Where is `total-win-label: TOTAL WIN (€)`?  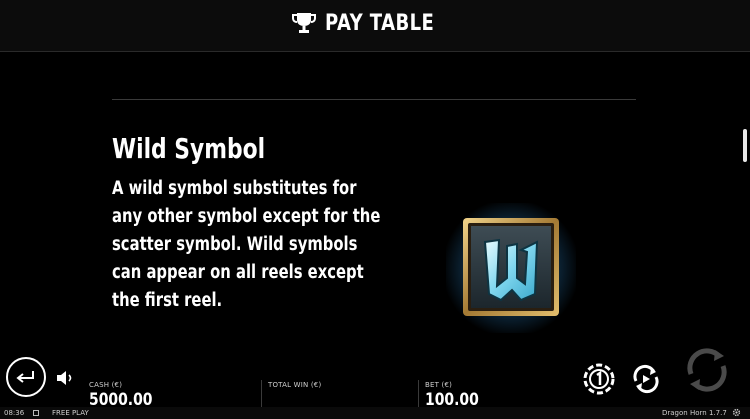 total-win-label: TOTAL WIN (€) is located at coordinates (295, 385).